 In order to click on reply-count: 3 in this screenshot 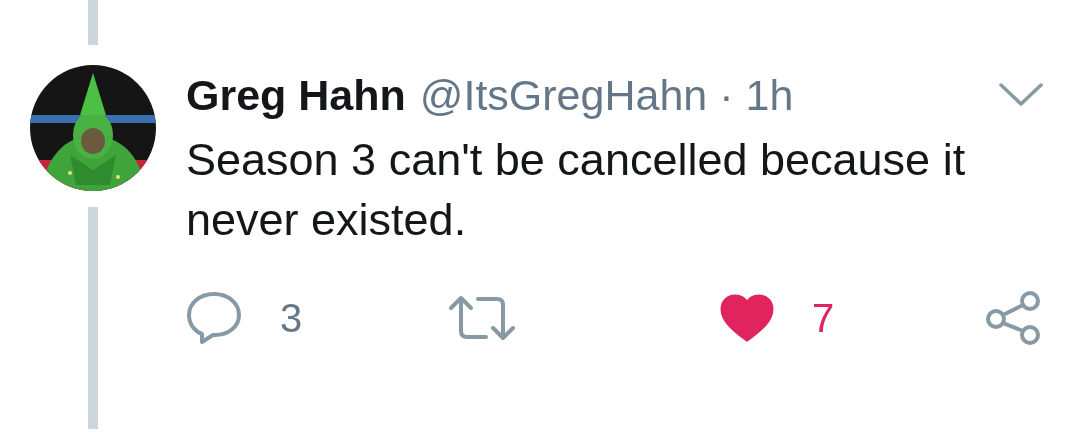, I will do `click(291, 318)`.